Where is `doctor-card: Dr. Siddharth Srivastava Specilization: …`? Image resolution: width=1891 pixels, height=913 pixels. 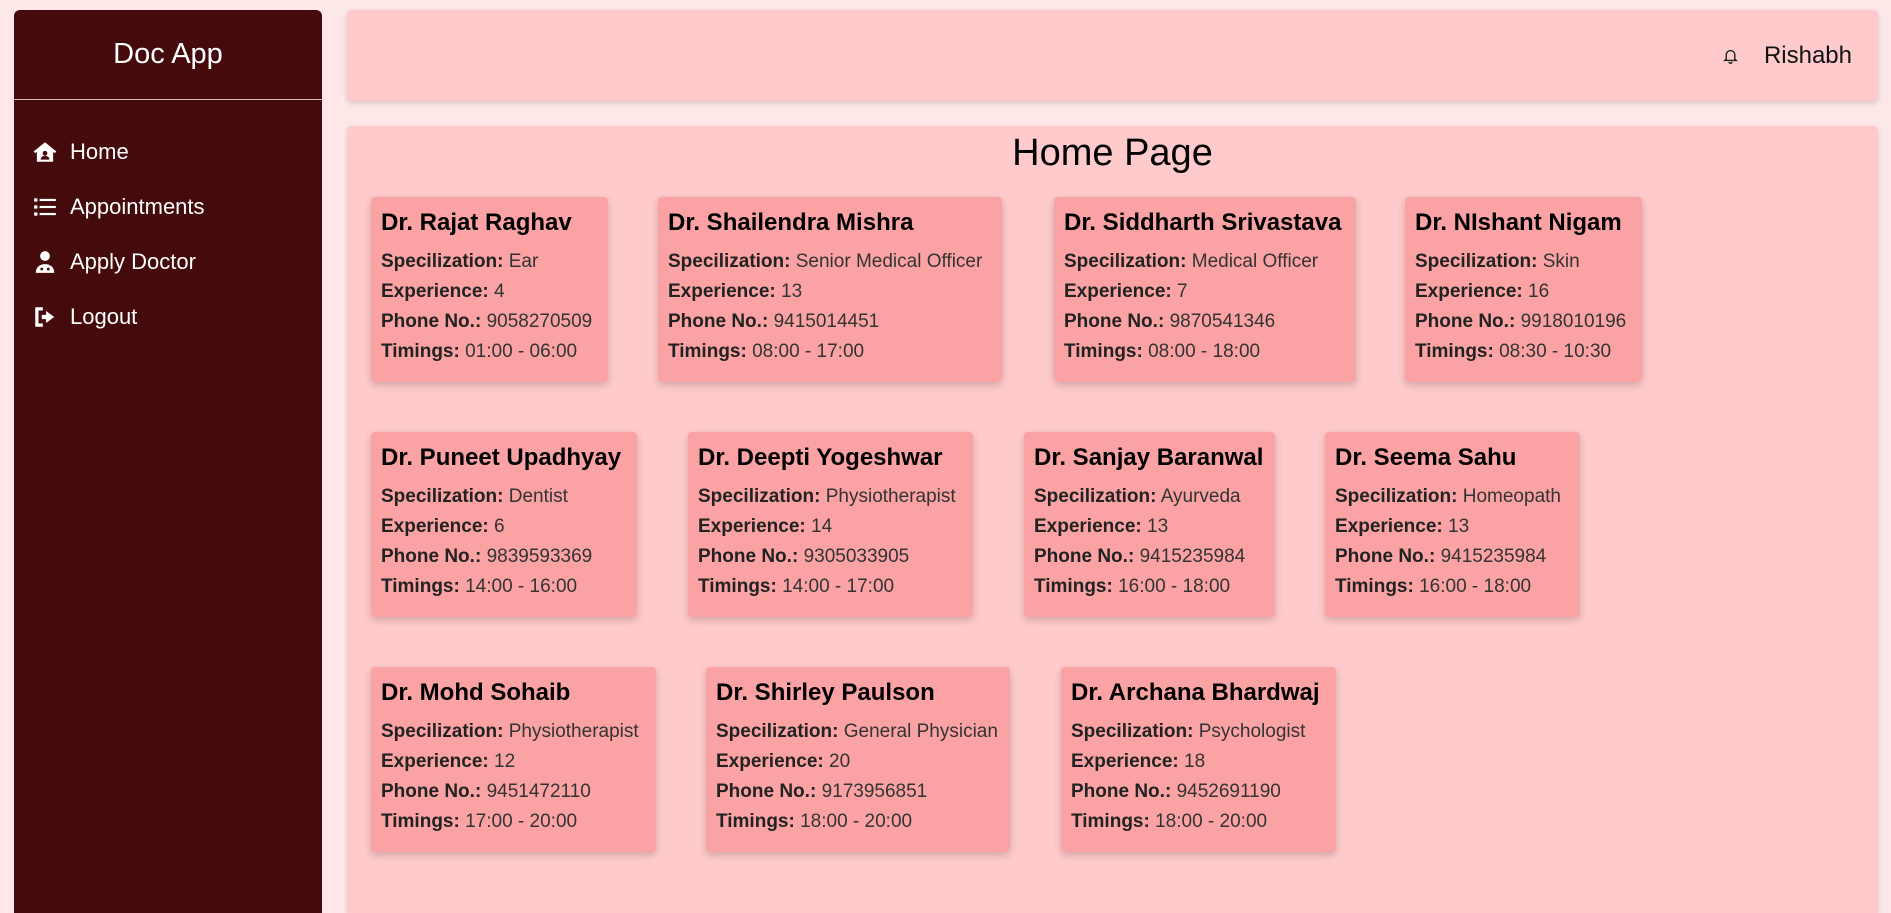
doctor-card: Dr. Siddharth Srivastava Specilization: … is located at coordinates (1205, 289).